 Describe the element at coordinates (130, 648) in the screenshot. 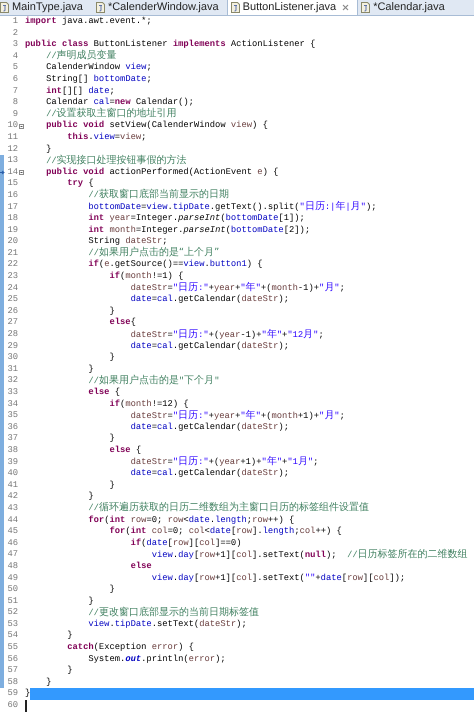

I see `code-line: catch(Exception error) {` at that location.